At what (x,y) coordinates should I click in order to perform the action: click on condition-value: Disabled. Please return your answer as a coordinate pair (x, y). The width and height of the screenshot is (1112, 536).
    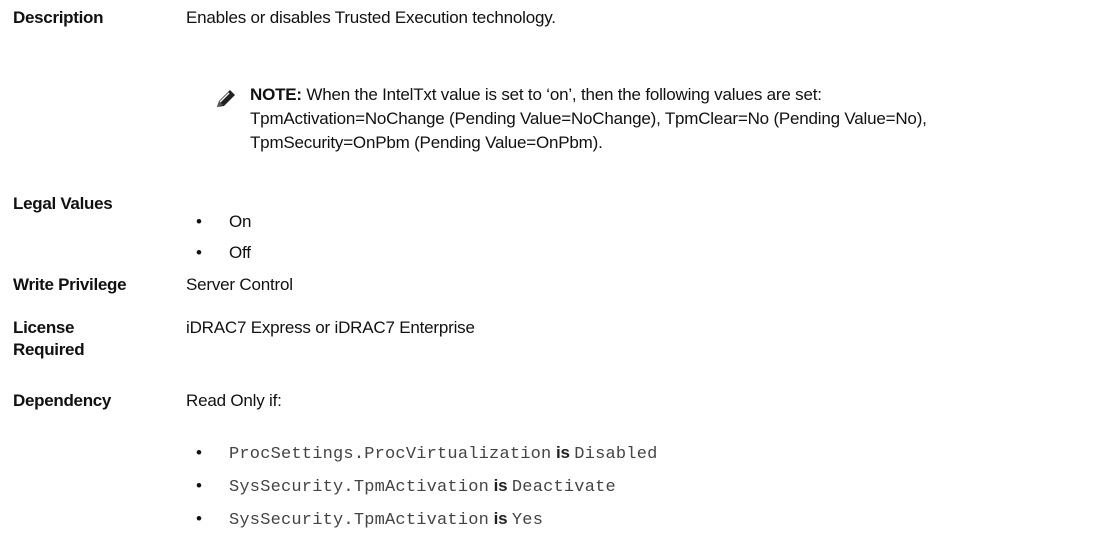
    Looking at the image, I should click on (616, 454).